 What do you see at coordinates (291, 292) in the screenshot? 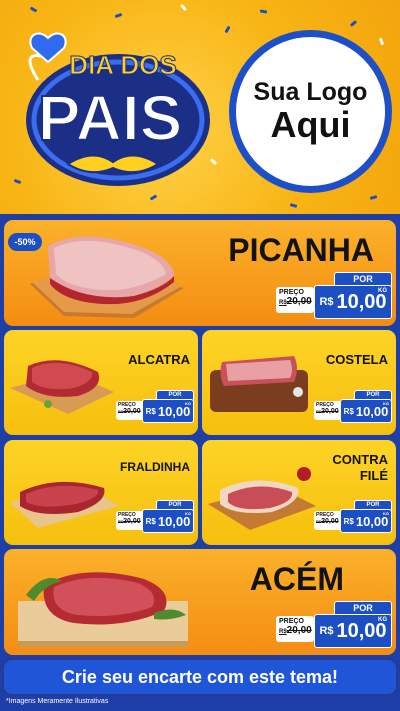
I see `preco-label: PREÇO` at bounding box center [291, 292].